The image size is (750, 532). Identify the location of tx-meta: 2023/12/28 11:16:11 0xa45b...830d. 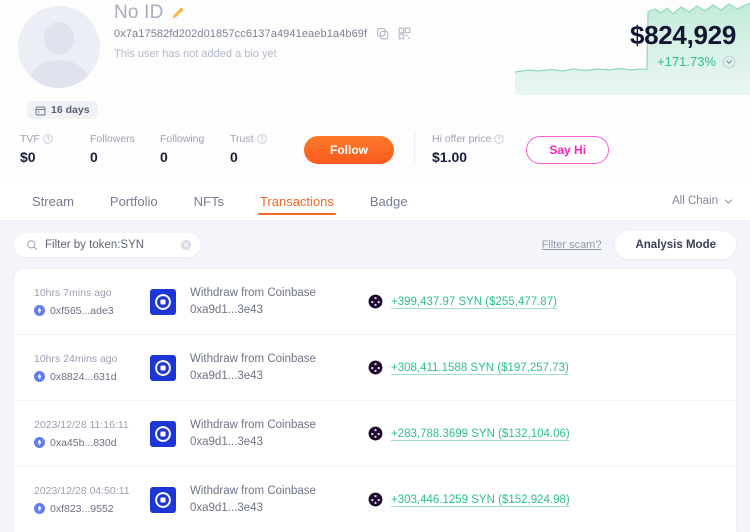
(92, 434).